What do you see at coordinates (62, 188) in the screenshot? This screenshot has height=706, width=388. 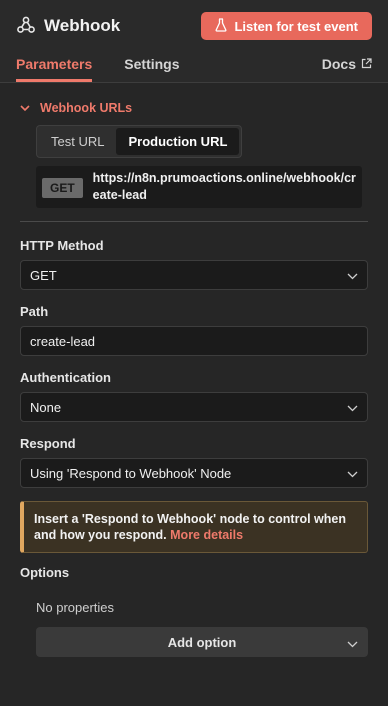 I see `method-badge: GET` at bounding box center [62, 188].